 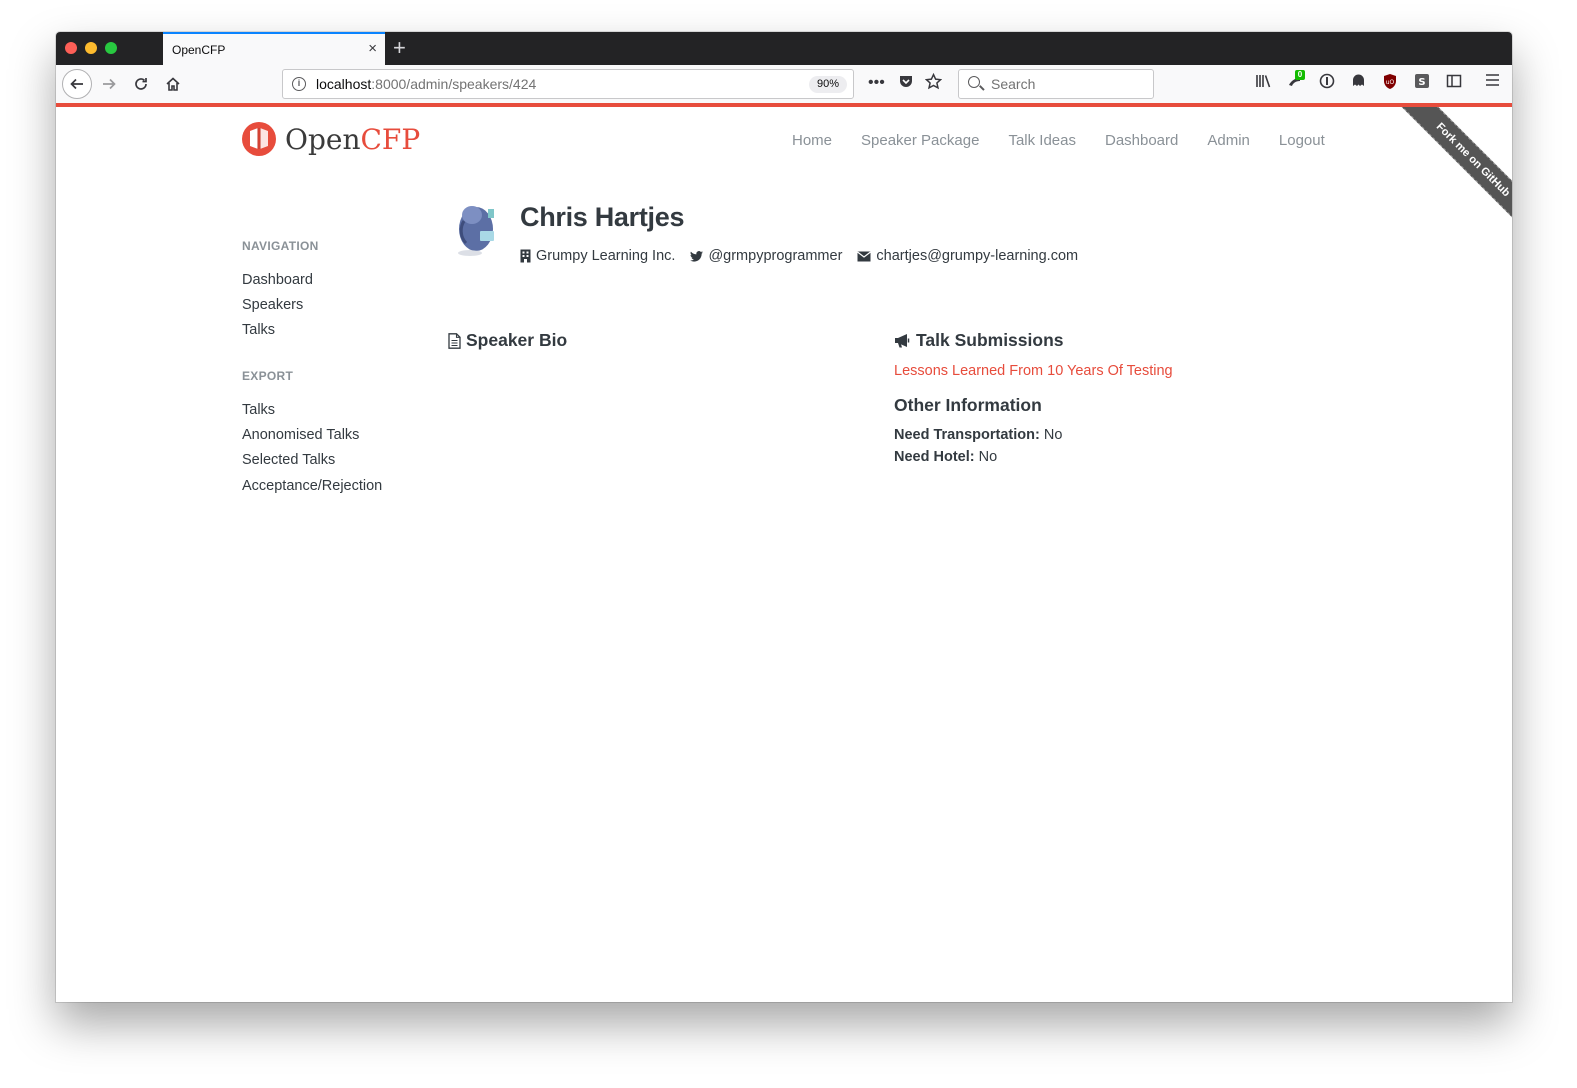 I want to click on bullhorn-icon, so click(x=902, y=341).